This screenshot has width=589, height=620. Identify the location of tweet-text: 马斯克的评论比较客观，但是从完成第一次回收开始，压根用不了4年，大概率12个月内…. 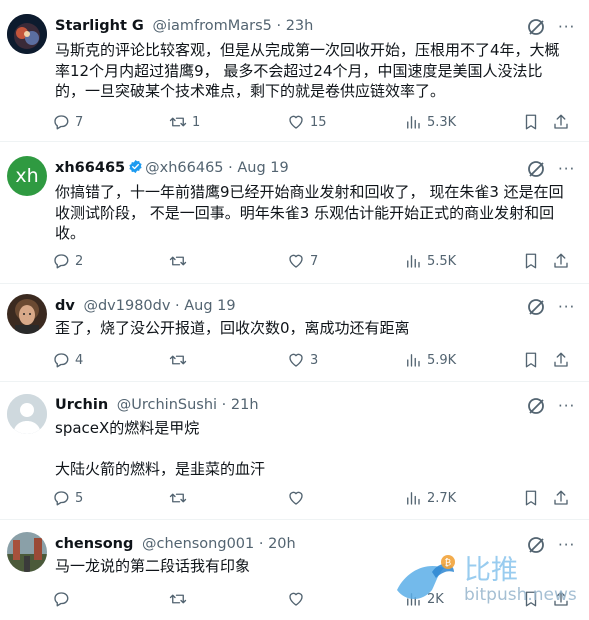
(307, 70).